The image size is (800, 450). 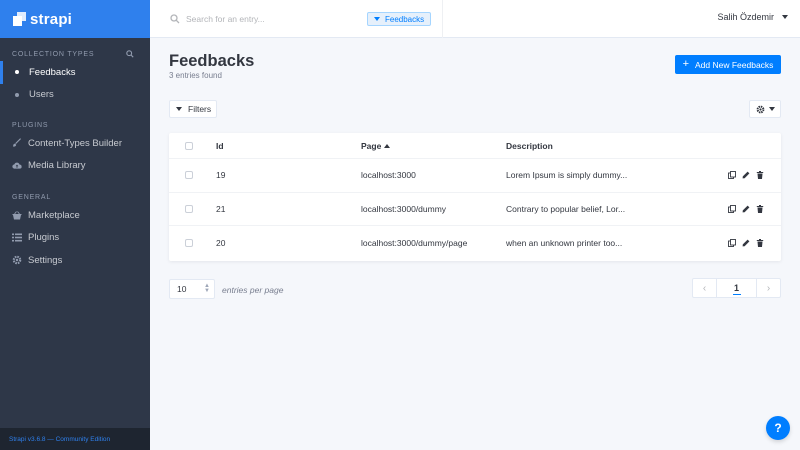 What do you see at coordinates (405, 19) in the screenshot?
I see `filter-tag-label: Feedbacks` at bounding box center [405, 19].